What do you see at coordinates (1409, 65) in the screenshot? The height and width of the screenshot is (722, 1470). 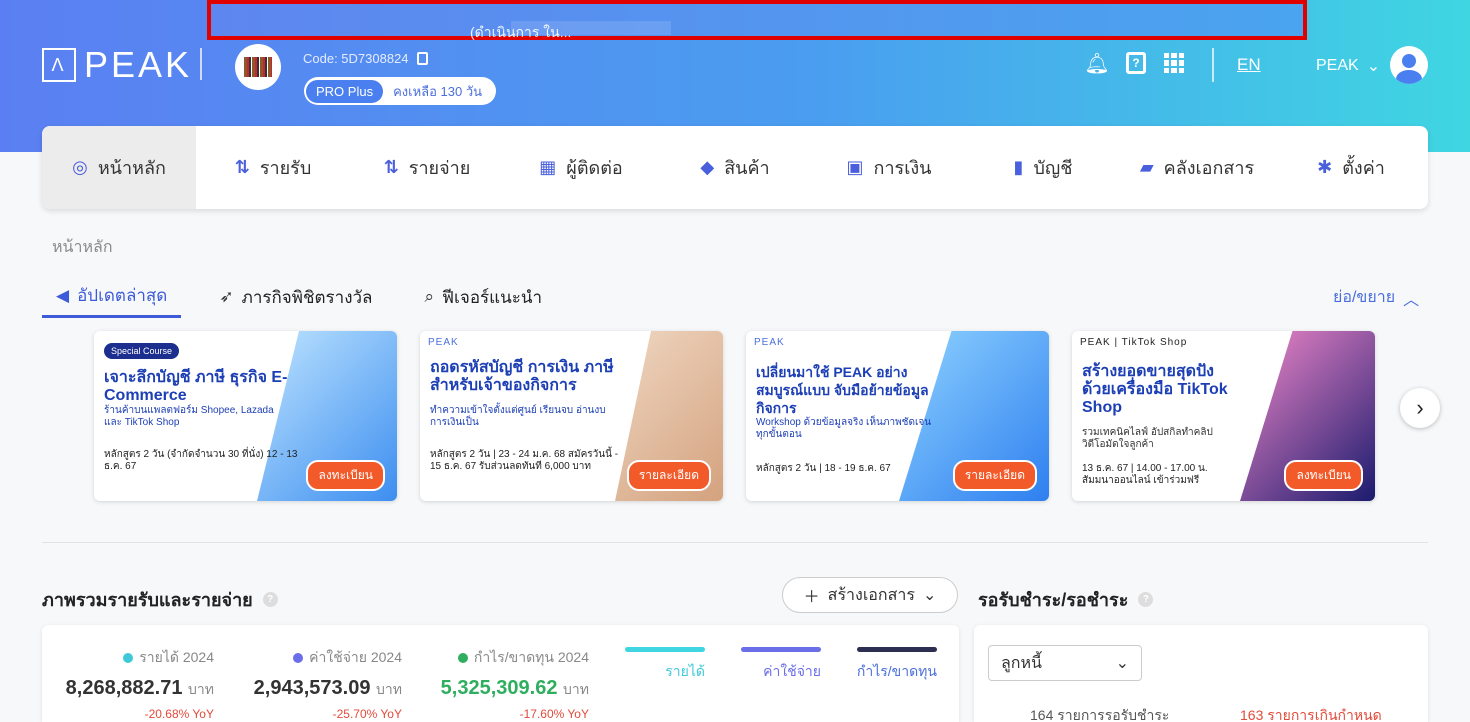 I see `user-avatar` at bounding box center [1409, 65].